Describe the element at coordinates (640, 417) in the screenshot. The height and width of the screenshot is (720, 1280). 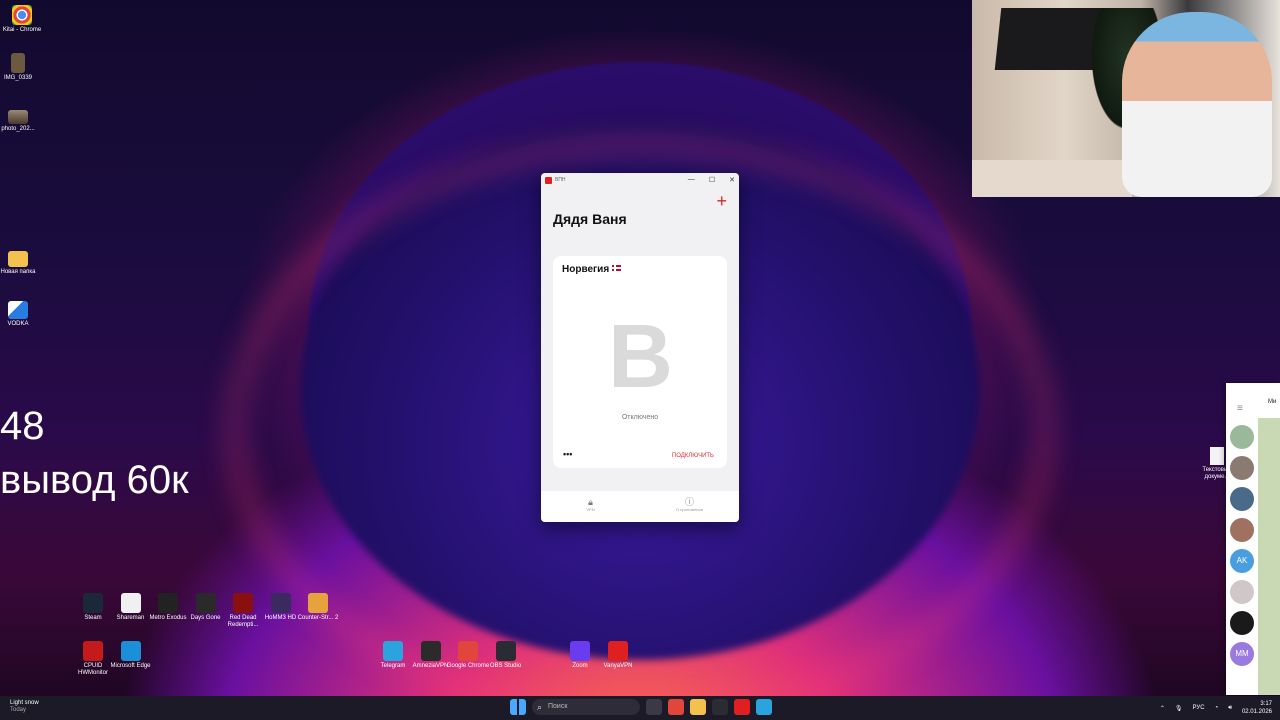
I see `connection-status: Отключено` at that location.